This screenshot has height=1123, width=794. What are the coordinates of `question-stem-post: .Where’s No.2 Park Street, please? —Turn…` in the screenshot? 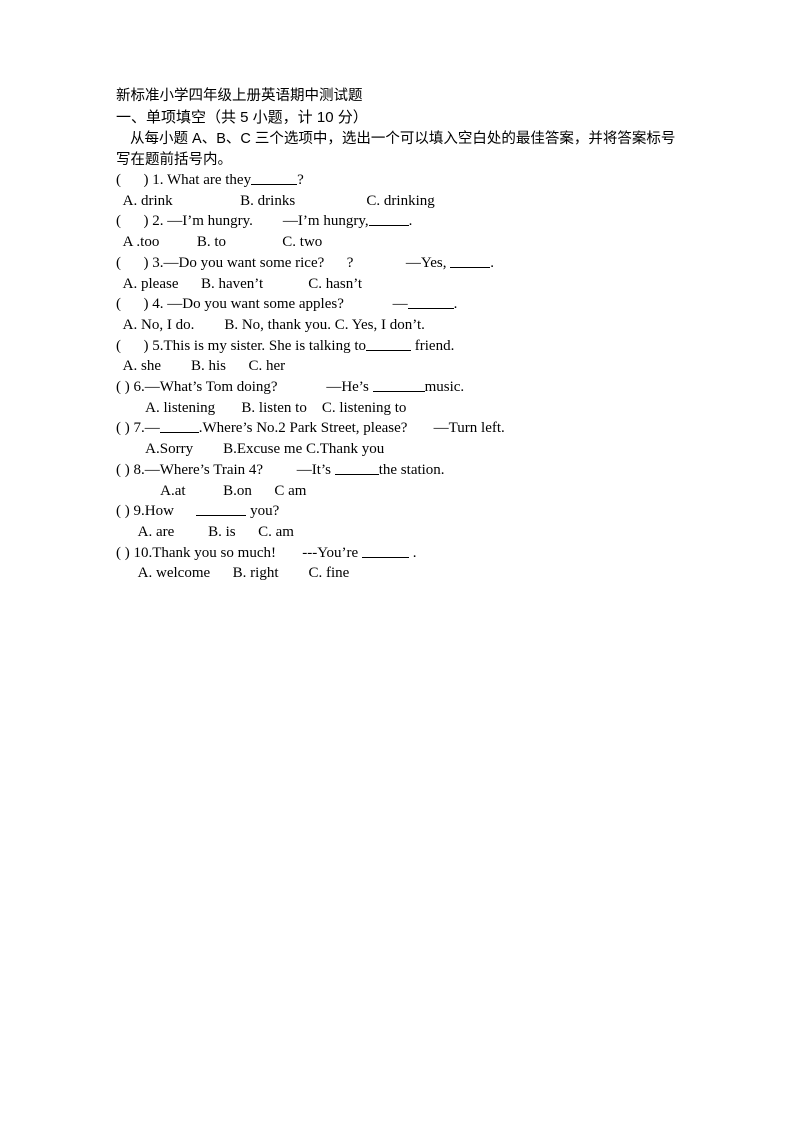 It's located at (351, 428).